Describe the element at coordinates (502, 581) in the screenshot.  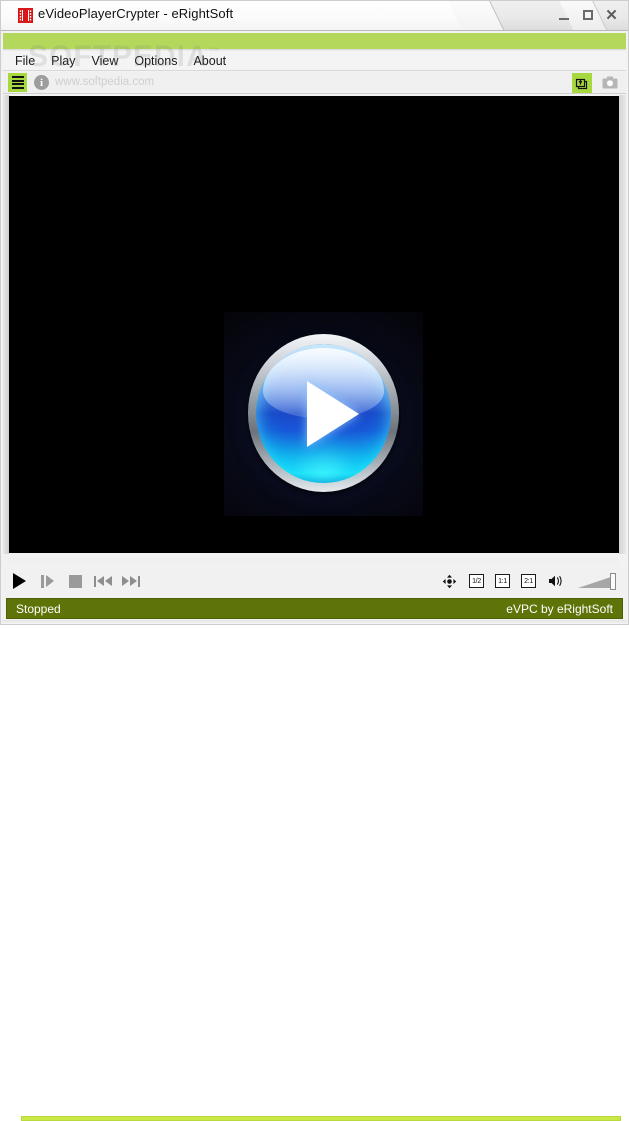
I see `zoom-one-to-one-button: 1:1` at that location.